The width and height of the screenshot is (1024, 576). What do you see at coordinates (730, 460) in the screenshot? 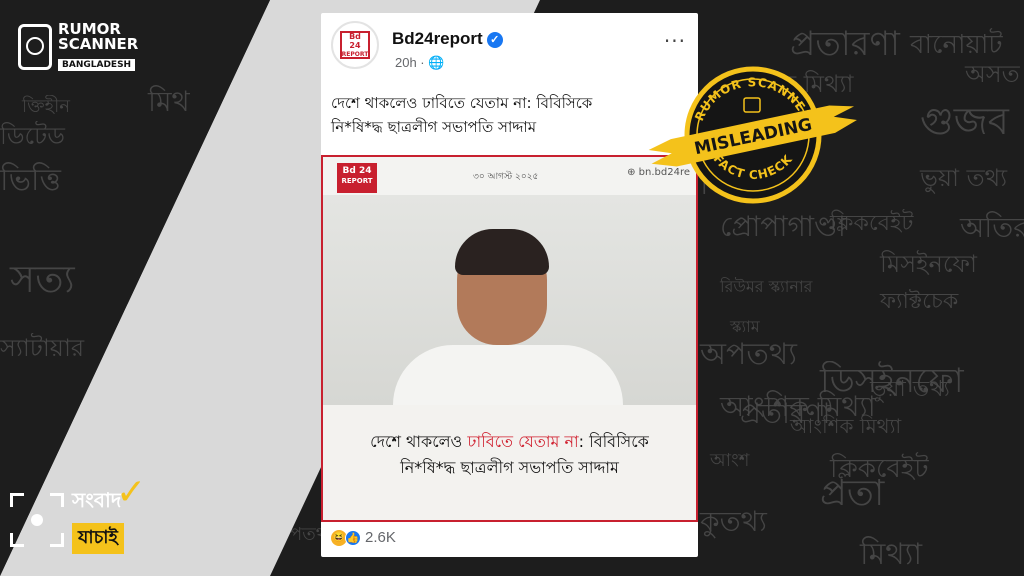
I see `background-word: আংশ` at bounding box center [730, 460].